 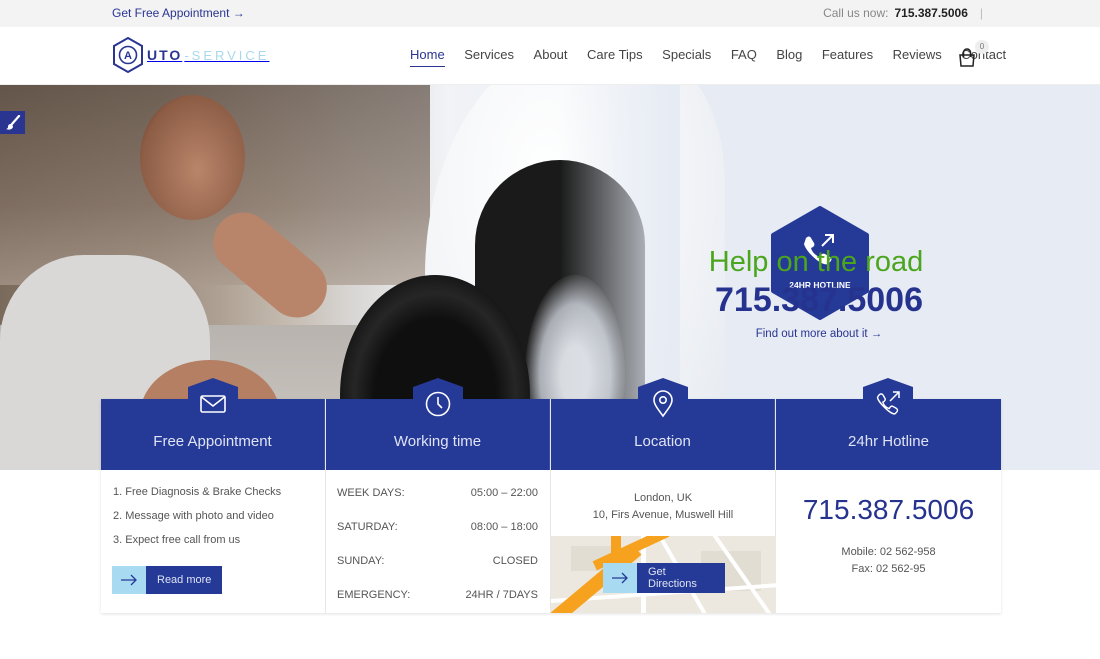 I want to click on hours-row: SUNDAY: CLOSED, so click(x=437, y=572).